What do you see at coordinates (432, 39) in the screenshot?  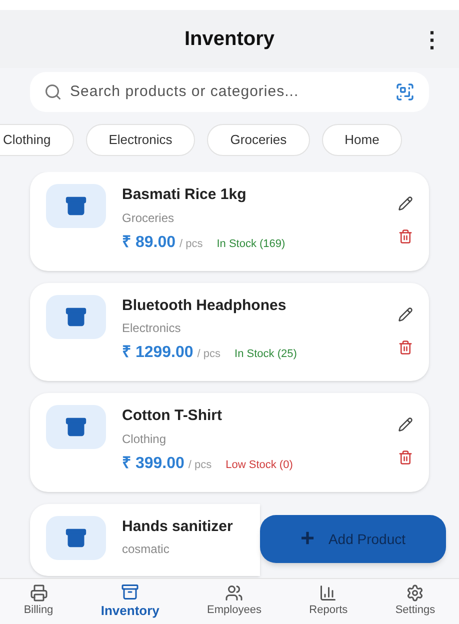 I see `more-menu-button: ⋮` at bounding box center [432, 39].